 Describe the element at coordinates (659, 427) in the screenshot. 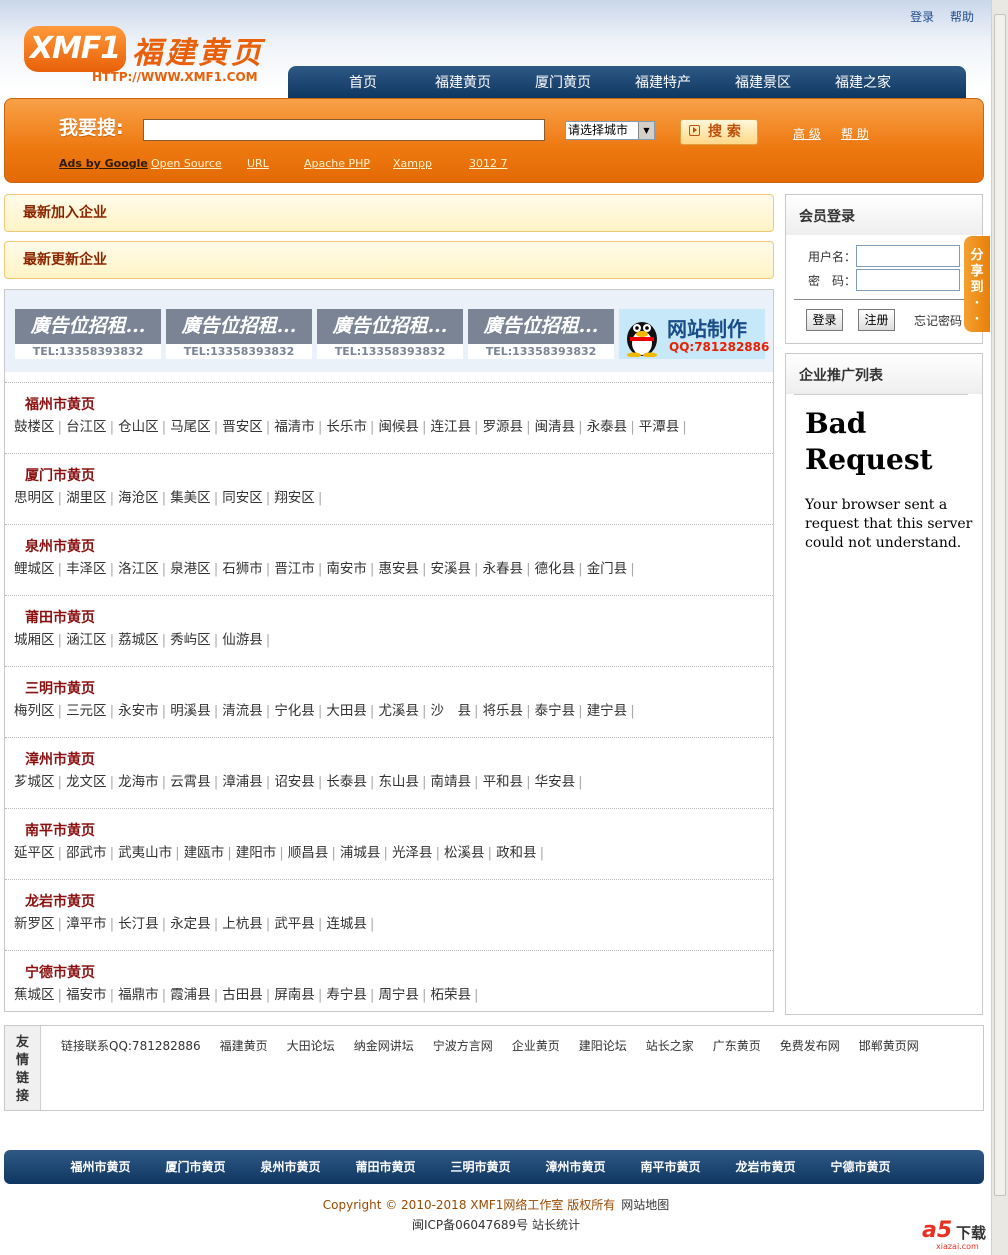

I see `district-link: 平潭县` at that location.